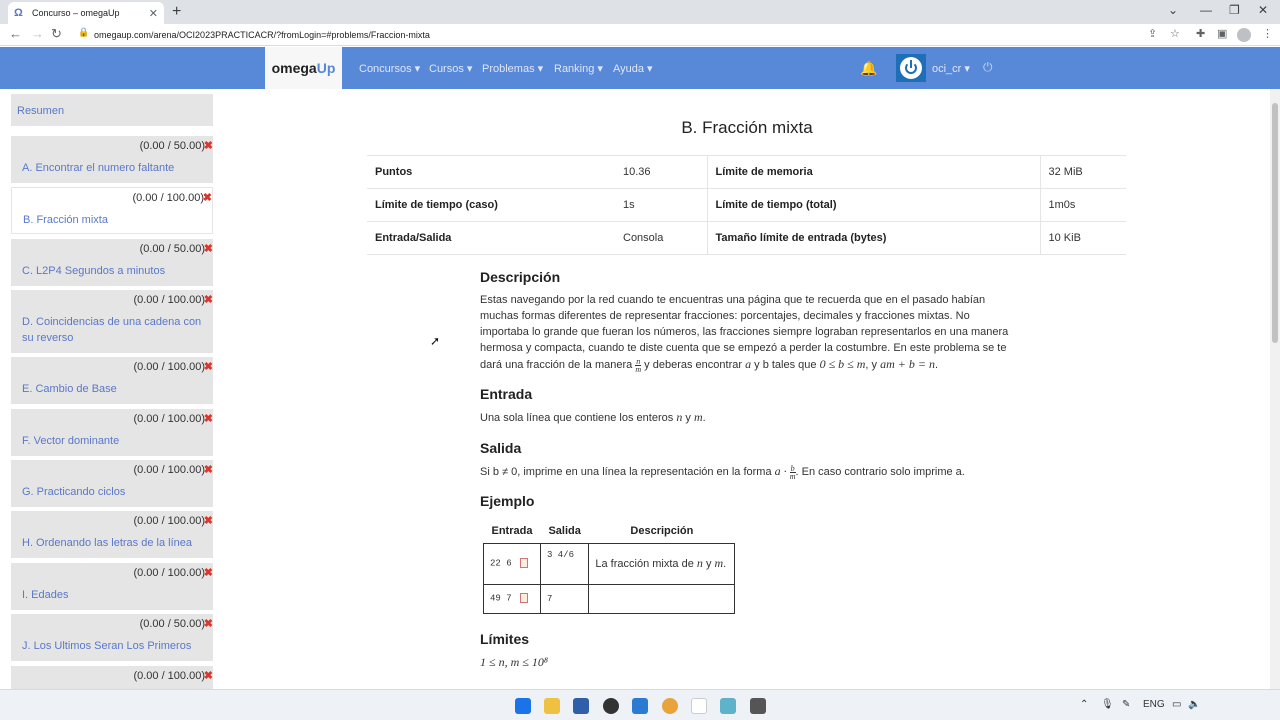 The image size is (1280, 720). What do you see at coordinates (708, 564) in the screenshot?
I see `example-y: y` at bounding box center [708, 564].